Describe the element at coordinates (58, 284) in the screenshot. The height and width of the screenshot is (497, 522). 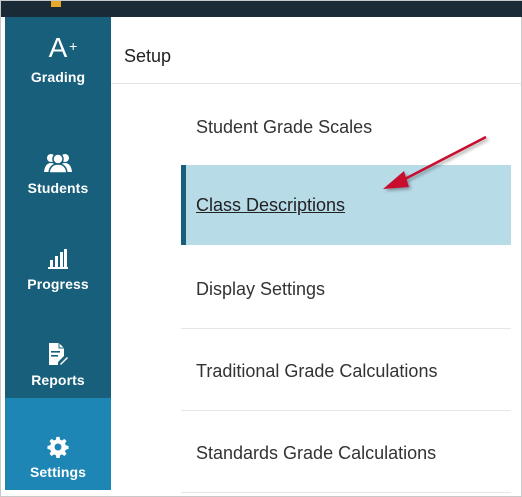
I see `sidebar-item-label: Progress` at that location.